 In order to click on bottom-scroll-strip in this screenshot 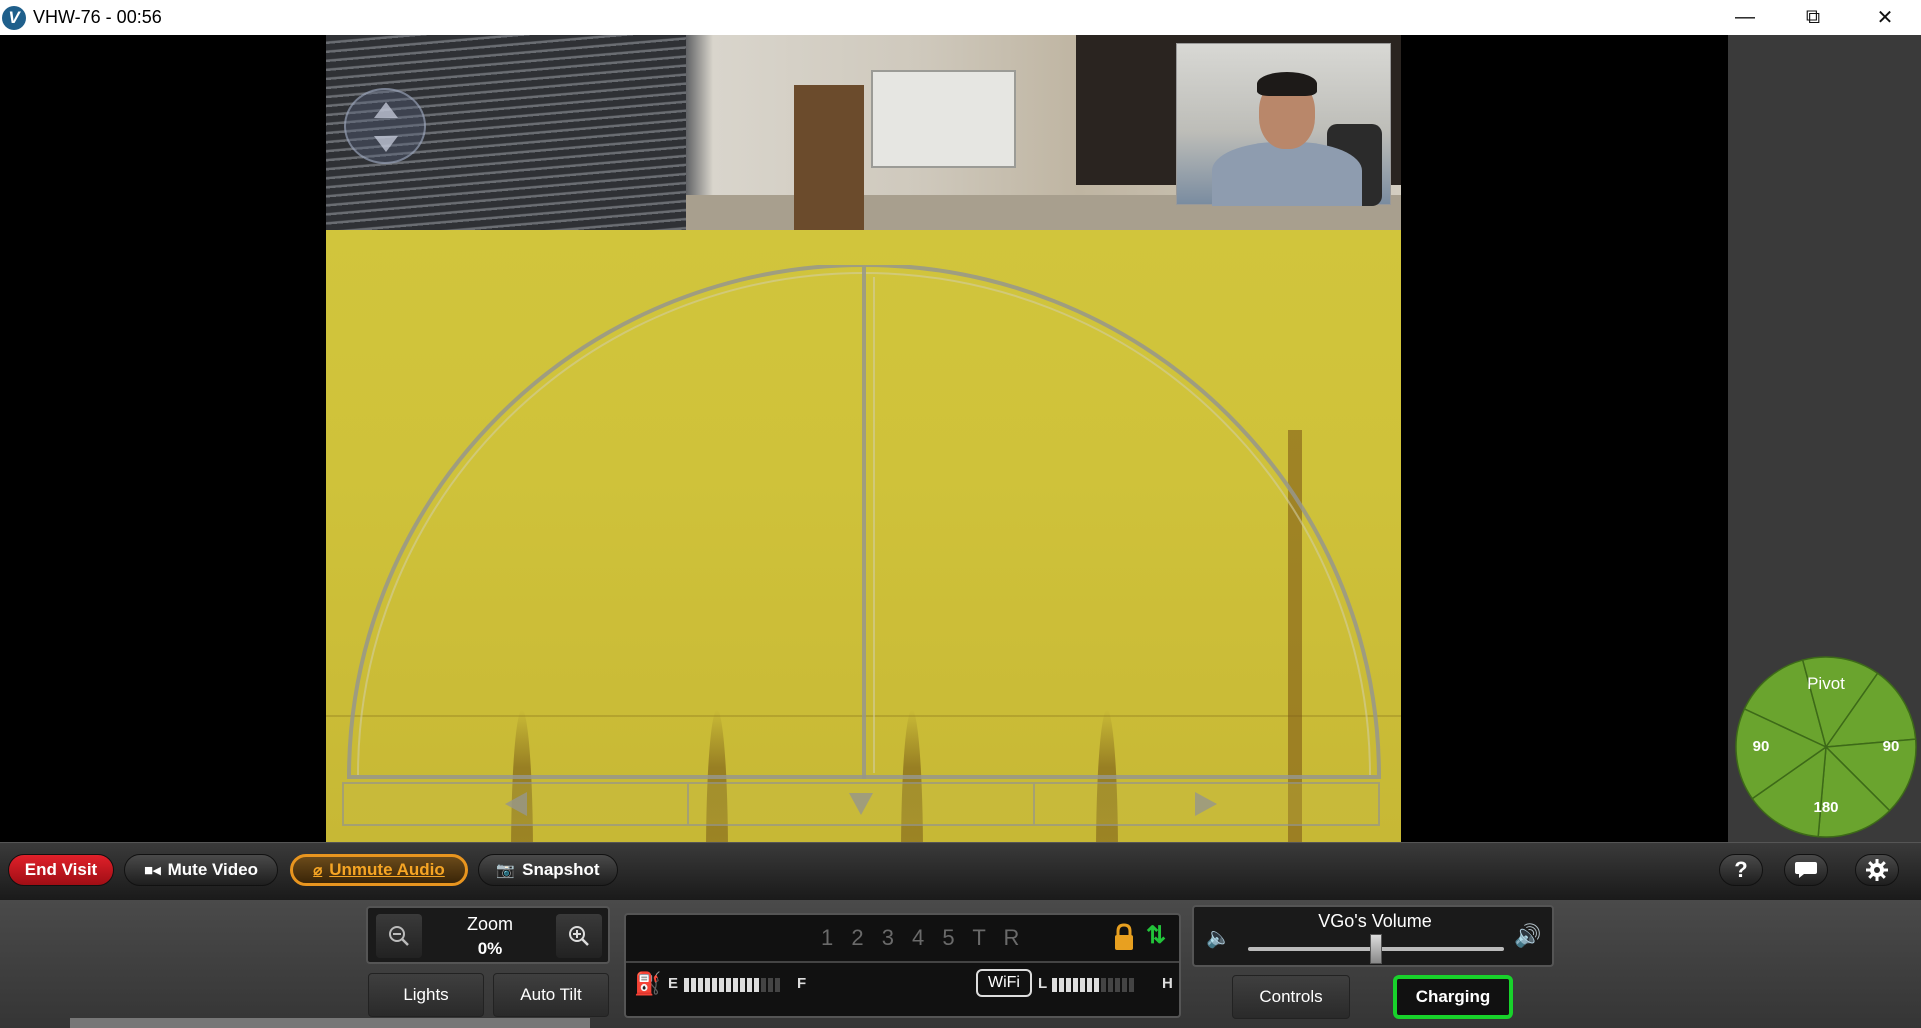, I will do `click(330, 1023)`.